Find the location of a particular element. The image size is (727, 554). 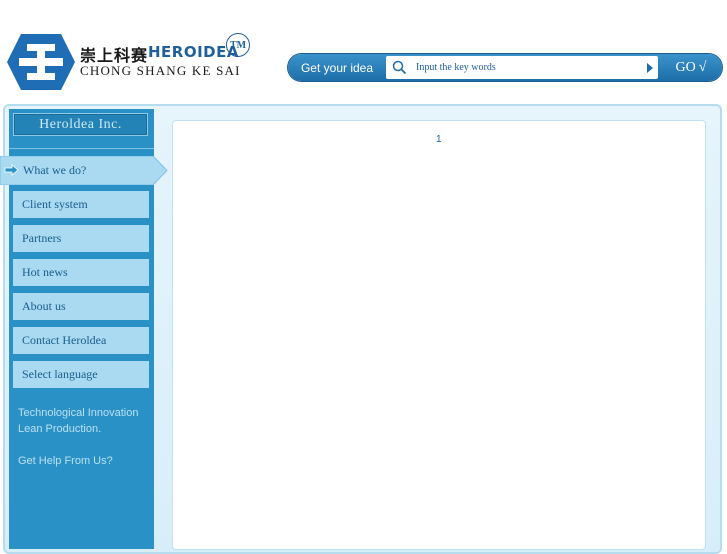

logo-pinyin-name: CHONG SHANG KE SAI is located at coordinates (160, 70).